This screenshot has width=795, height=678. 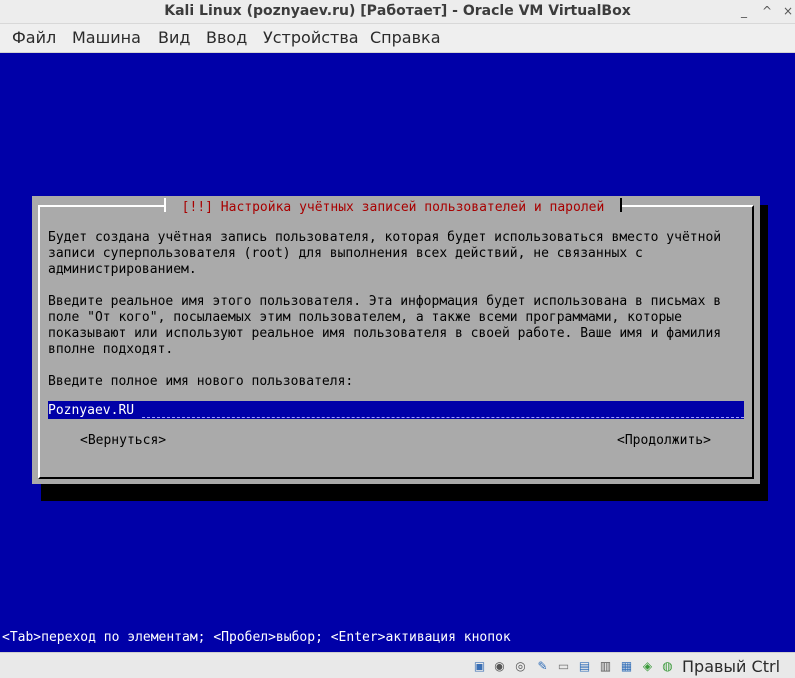 What do you see at coordinates (123, 440) in the screenshot?
I see `back-button: <Вернуться>` at bounding box center [123, 440].